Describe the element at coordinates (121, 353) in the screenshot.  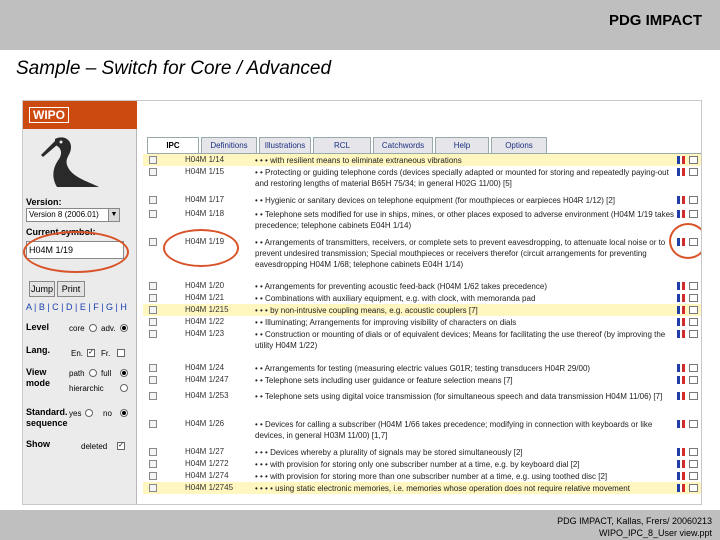
I see `lang-fr-checkbox` at that location.